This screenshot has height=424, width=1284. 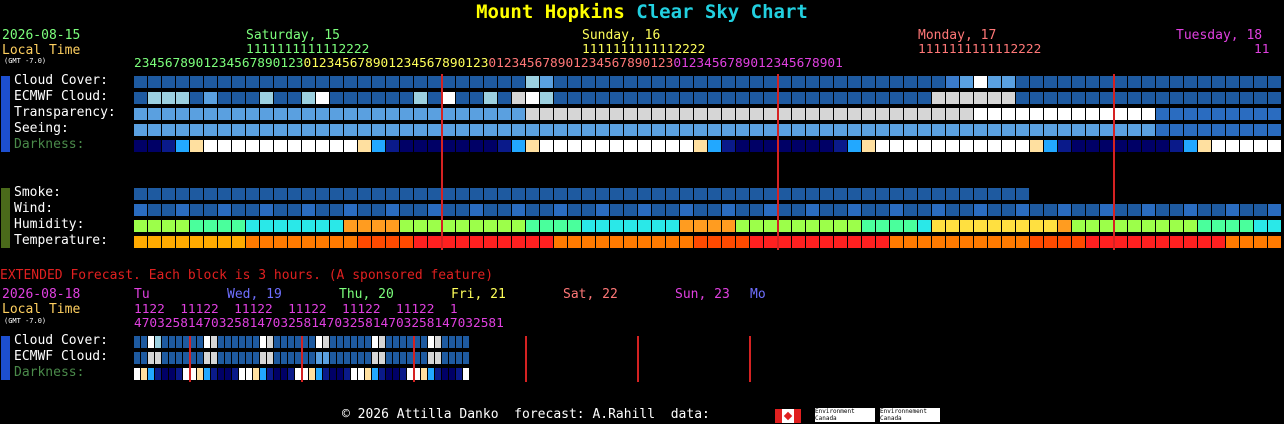 I want to click on ext-midnight-line, so click(x=638, y=359).